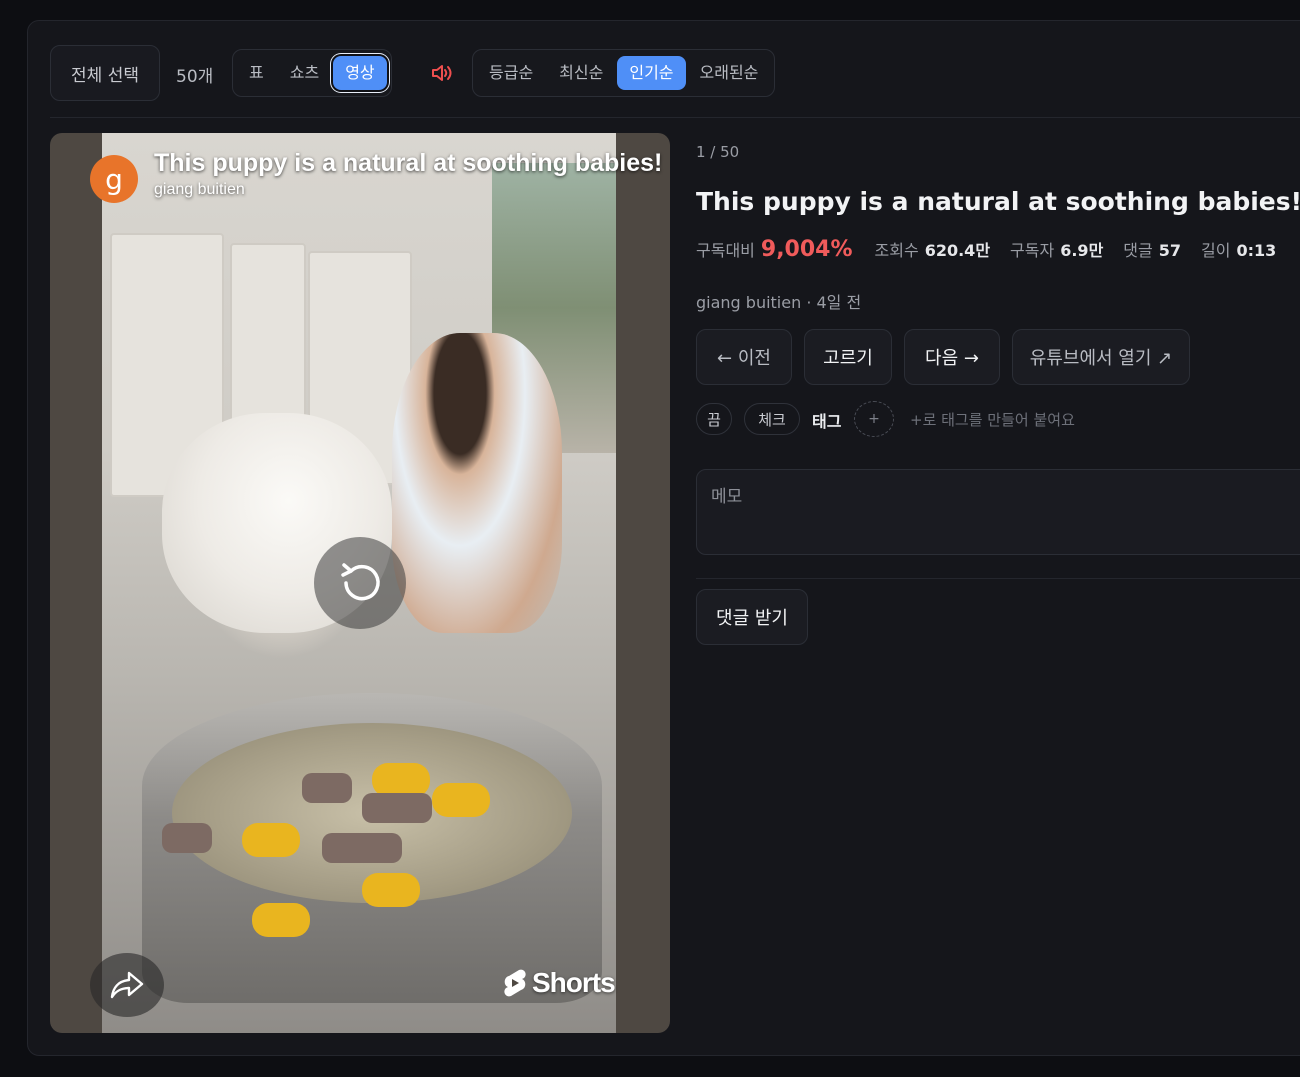 The height and width of the screenshot is (1077, 1300). What do you see at coordinates (957, 250) in the screenshot?
I see `views-value: 620.4만` at bounding box center [957, 250].